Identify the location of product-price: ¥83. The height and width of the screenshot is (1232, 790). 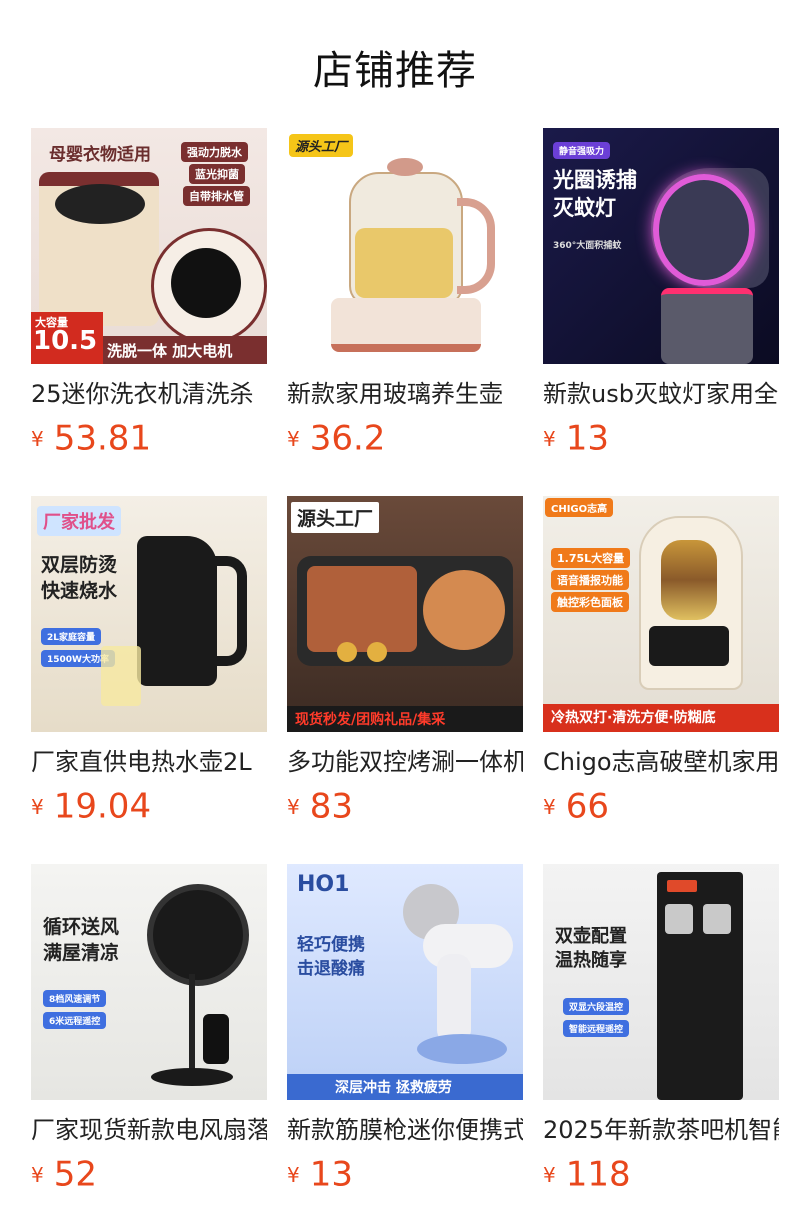
(405, 806).